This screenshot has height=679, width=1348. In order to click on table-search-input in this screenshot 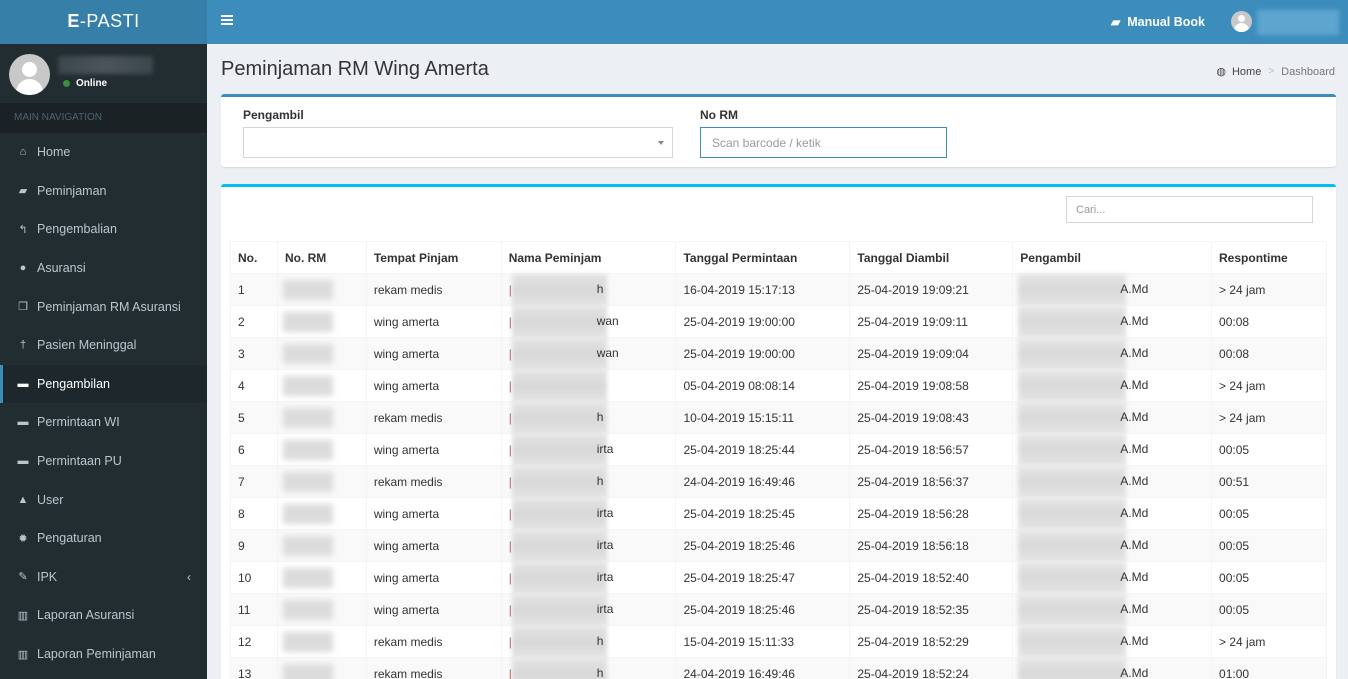, I will do `click(1189, 209)`.